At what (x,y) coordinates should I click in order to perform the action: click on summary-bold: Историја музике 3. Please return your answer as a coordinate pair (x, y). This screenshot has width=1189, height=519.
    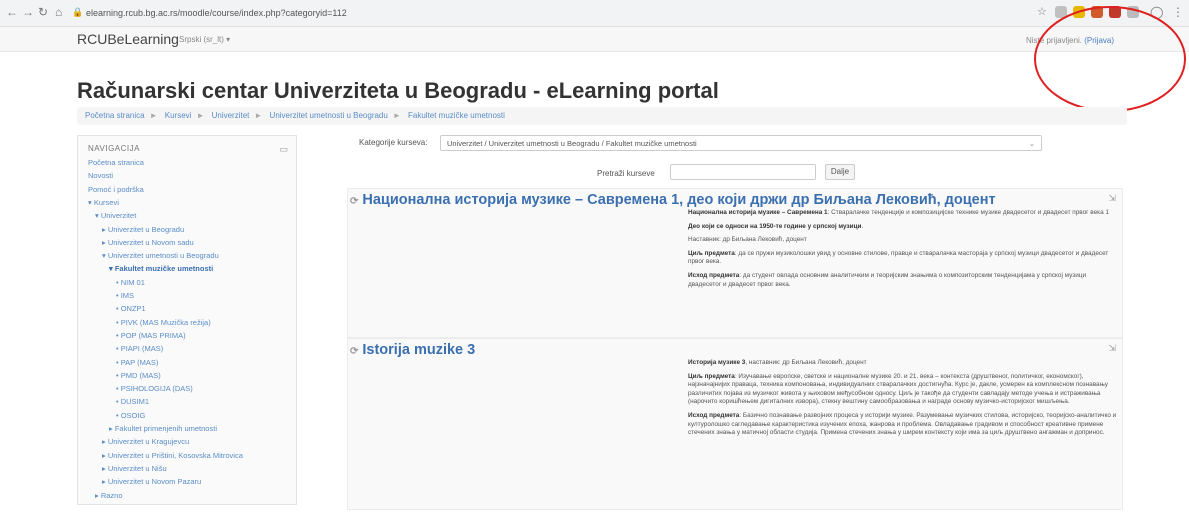
    Looking at the image, I should click on (717, 362).